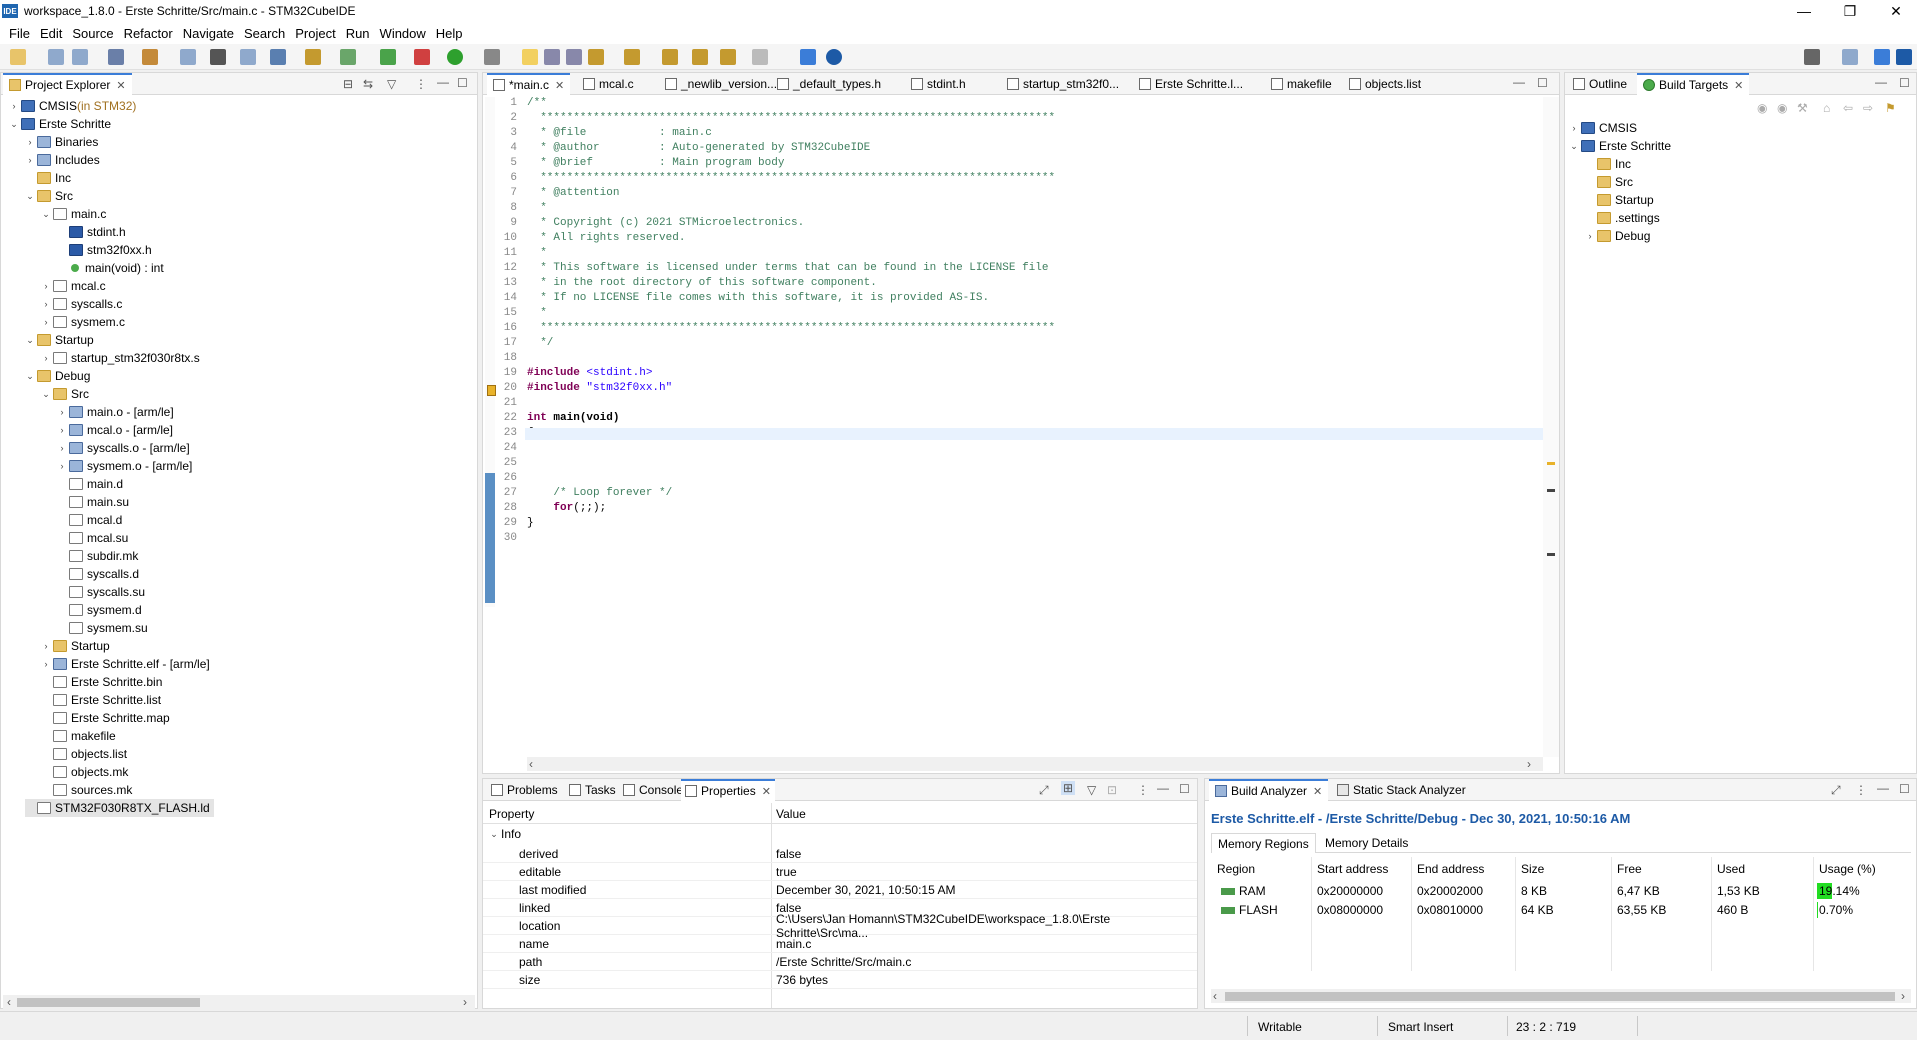  What do you see at coordinates (125, 466) in the screenshot?
I see `tree-item: › sysmem.o - [arm/le]` at bounding box center [125, 466].